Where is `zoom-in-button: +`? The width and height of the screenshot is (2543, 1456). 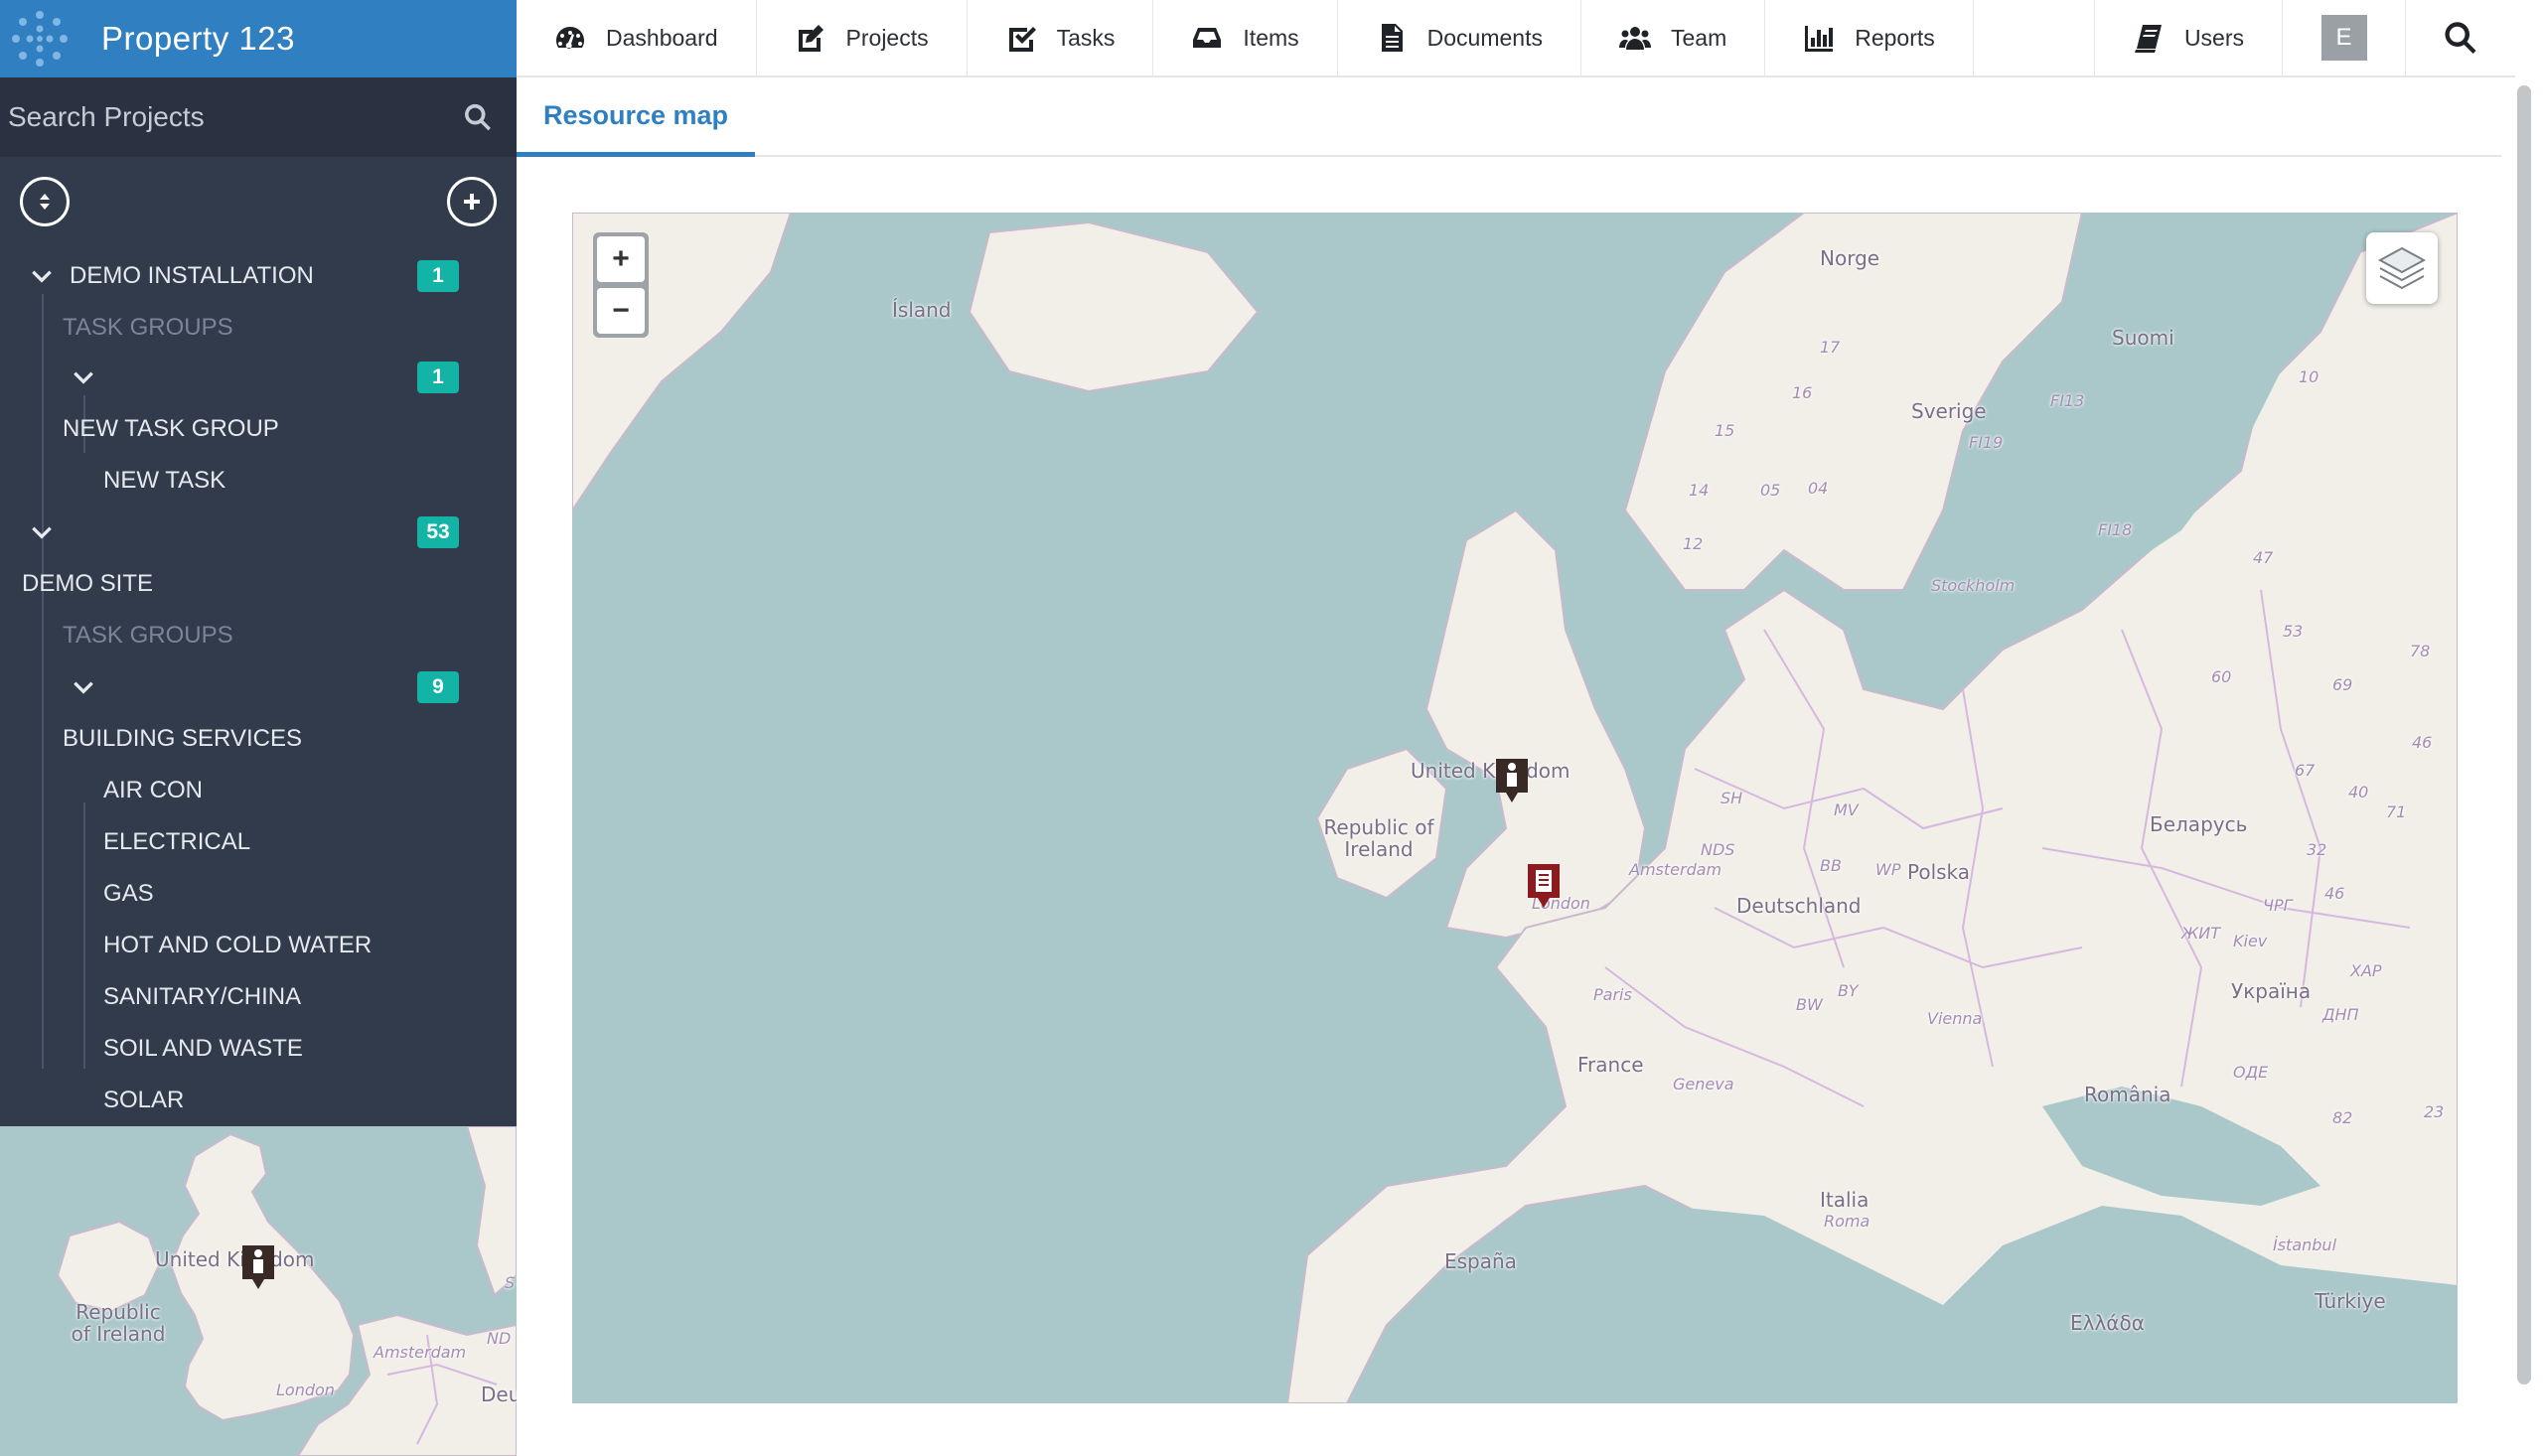
zoom-in-button: + is located at coordinates (621, 259).